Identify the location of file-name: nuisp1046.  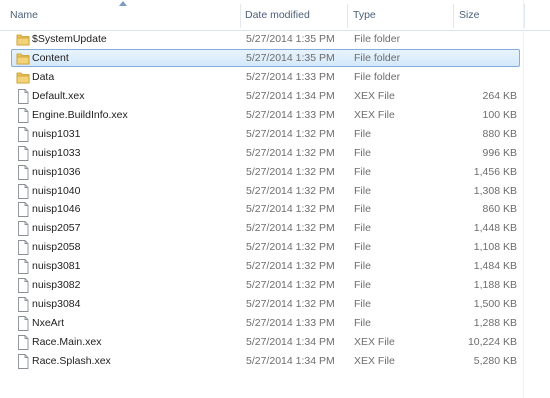
(56, 209).